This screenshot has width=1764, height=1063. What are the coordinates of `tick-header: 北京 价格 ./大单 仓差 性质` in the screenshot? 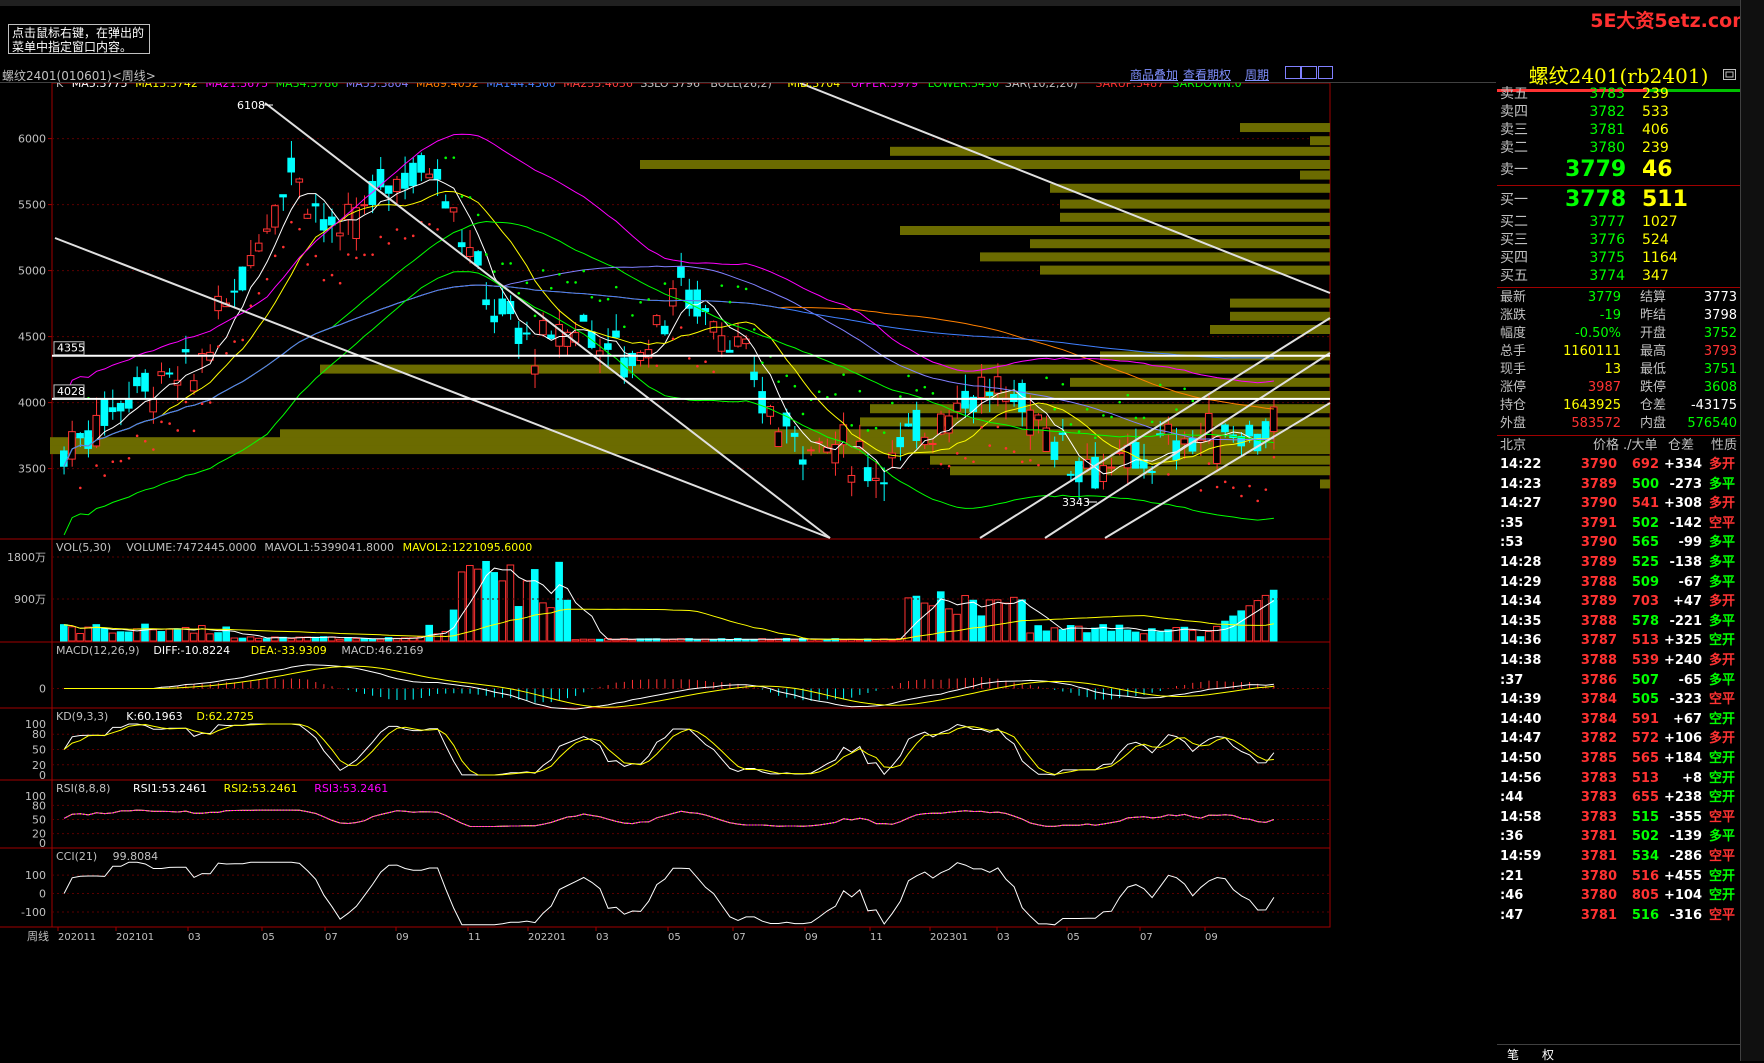 It's located at (1618, 446).